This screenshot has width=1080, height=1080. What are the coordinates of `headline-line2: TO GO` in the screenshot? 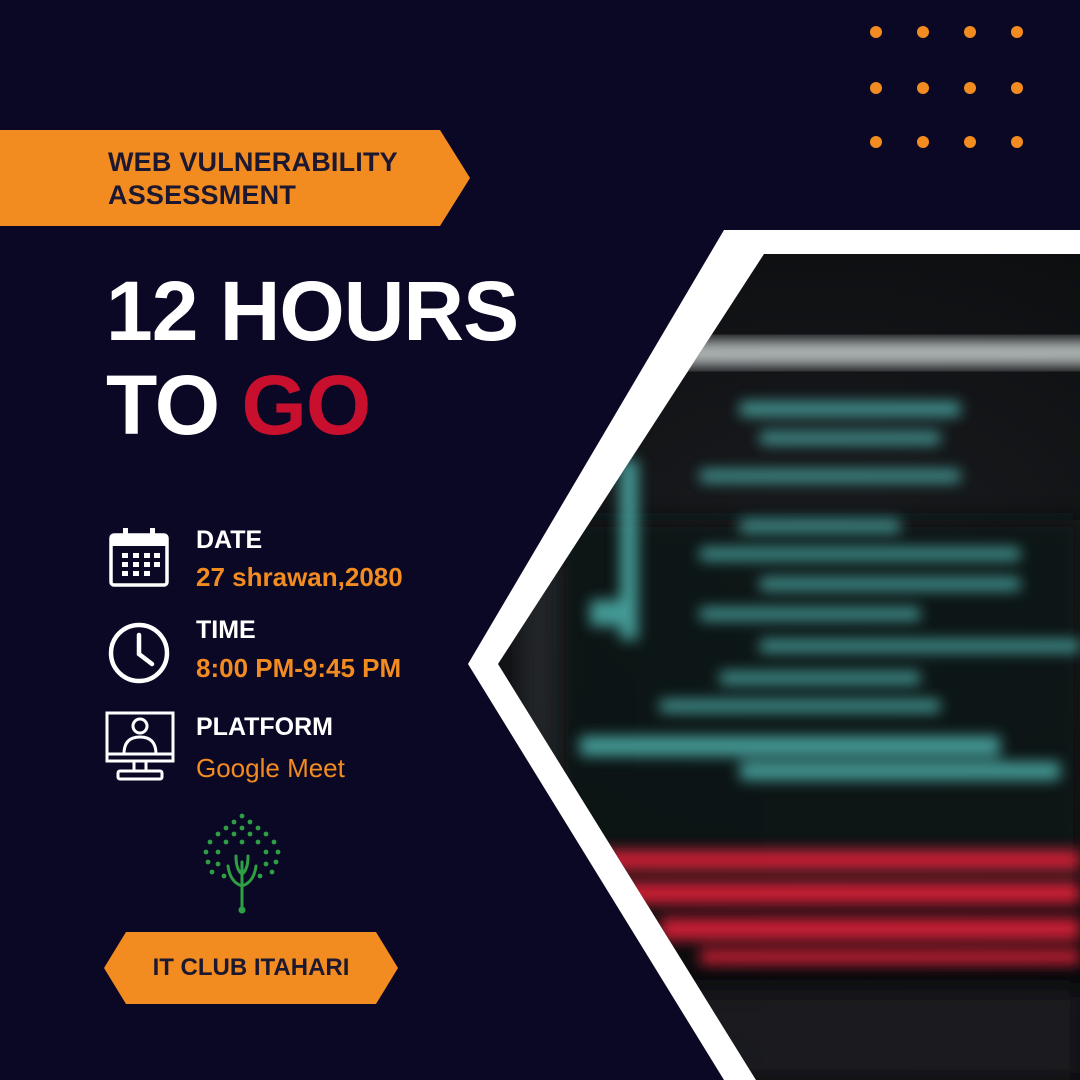 It's located at (312, 405).